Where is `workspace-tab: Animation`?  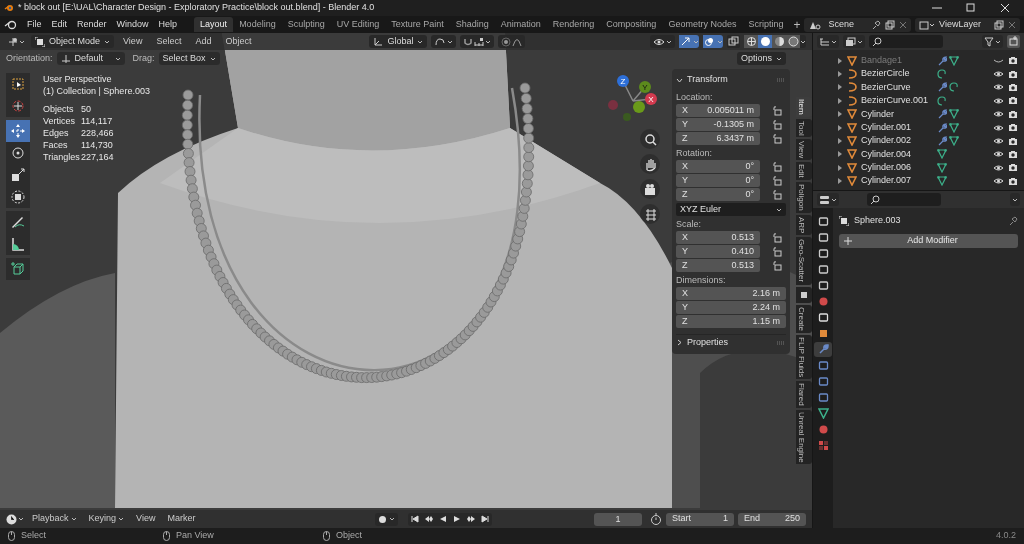
workspace-tab: Animation is located at coordinates (520, 24).